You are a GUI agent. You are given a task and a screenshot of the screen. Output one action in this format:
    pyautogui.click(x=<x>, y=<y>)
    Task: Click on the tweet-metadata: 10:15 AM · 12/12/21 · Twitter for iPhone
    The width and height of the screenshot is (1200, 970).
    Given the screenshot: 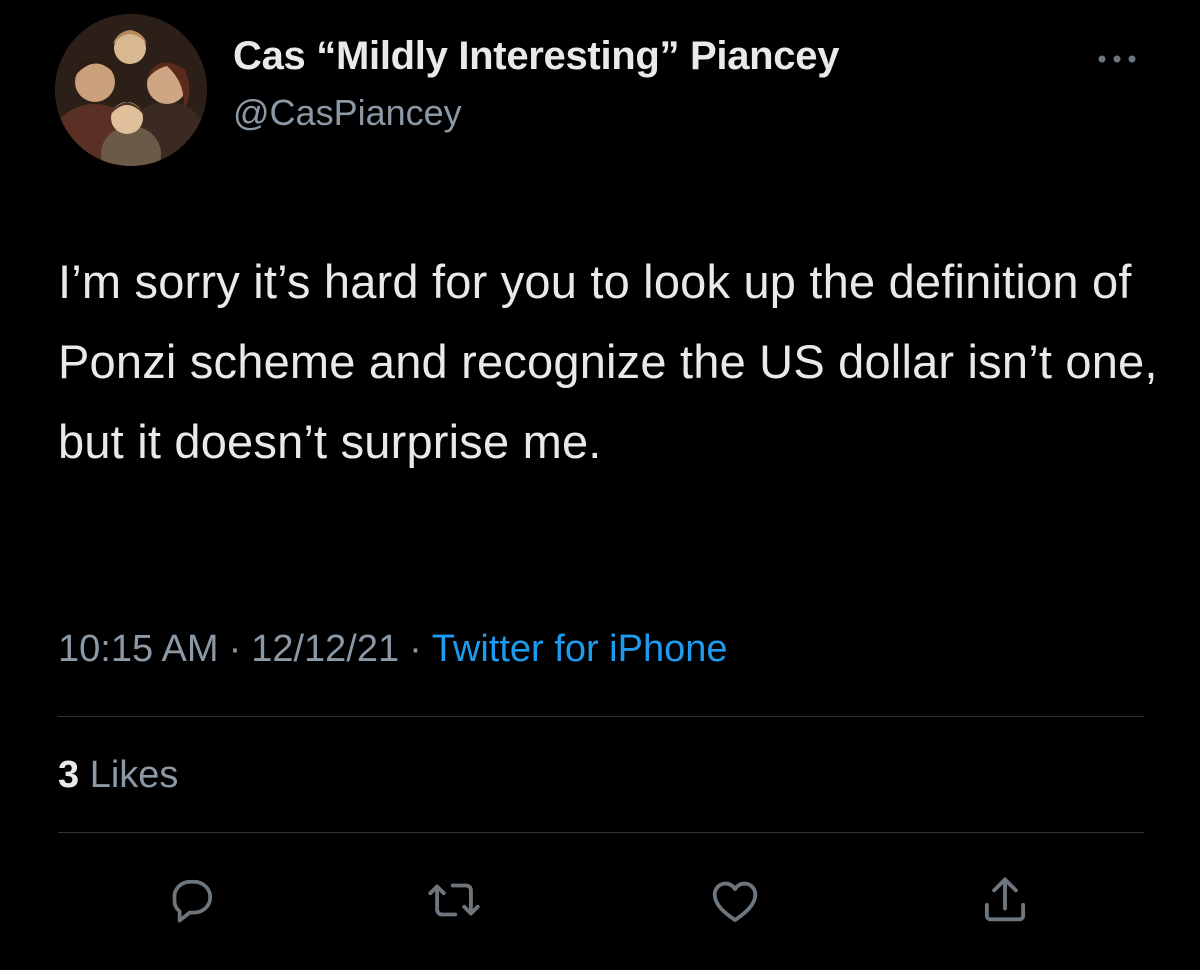 What is the action you would take?
    pyautogui.click(x=392, y=649)
    